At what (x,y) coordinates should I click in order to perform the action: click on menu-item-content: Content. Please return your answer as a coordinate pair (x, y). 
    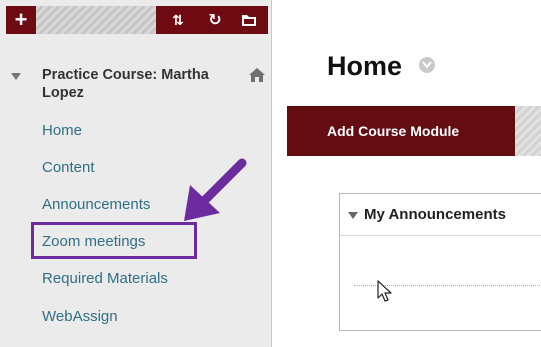
    Looking at the image, I should click on (68, 168).